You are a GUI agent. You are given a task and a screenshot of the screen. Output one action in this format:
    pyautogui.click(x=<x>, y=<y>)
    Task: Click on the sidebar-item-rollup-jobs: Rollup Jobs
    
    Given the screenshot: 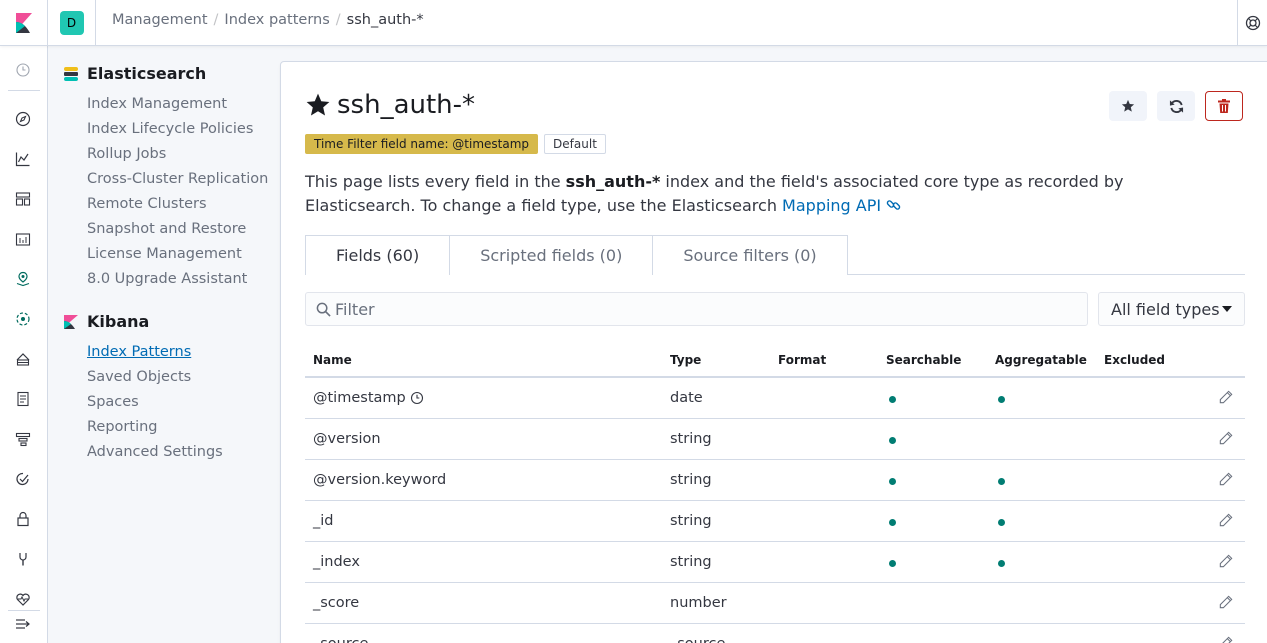 What is the action you would take?
    pyautogui.click(x=126, y=154)
    